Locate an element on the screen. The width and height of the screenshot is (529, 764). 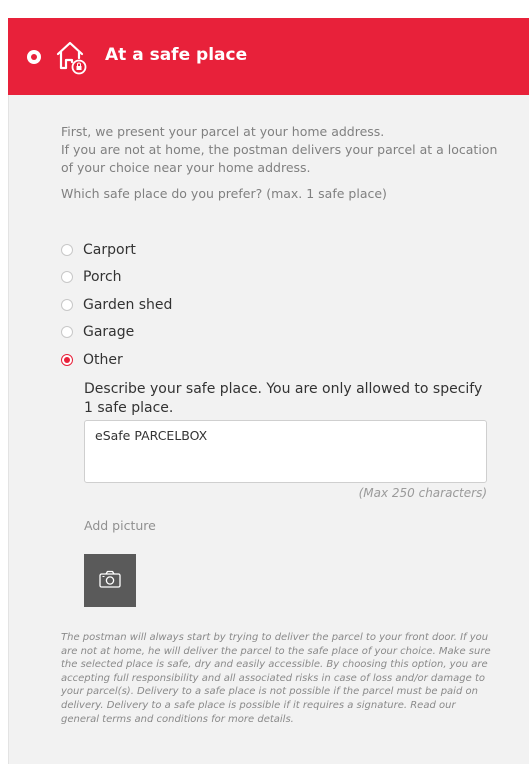
max-characters-hint: (Max 250 characters) is located at coordinates (422, 493).